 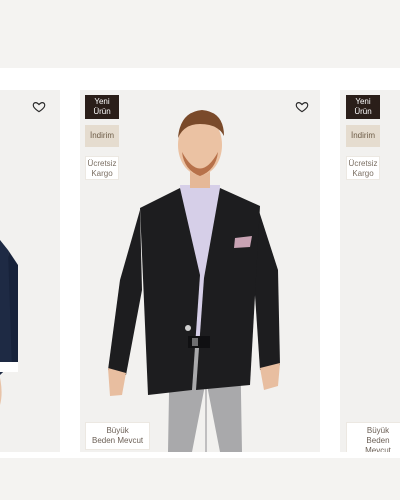 What do you see at coordinates (200, 479) in the screenshot?
I see `bottom-band` at bounding box center [200, 479].